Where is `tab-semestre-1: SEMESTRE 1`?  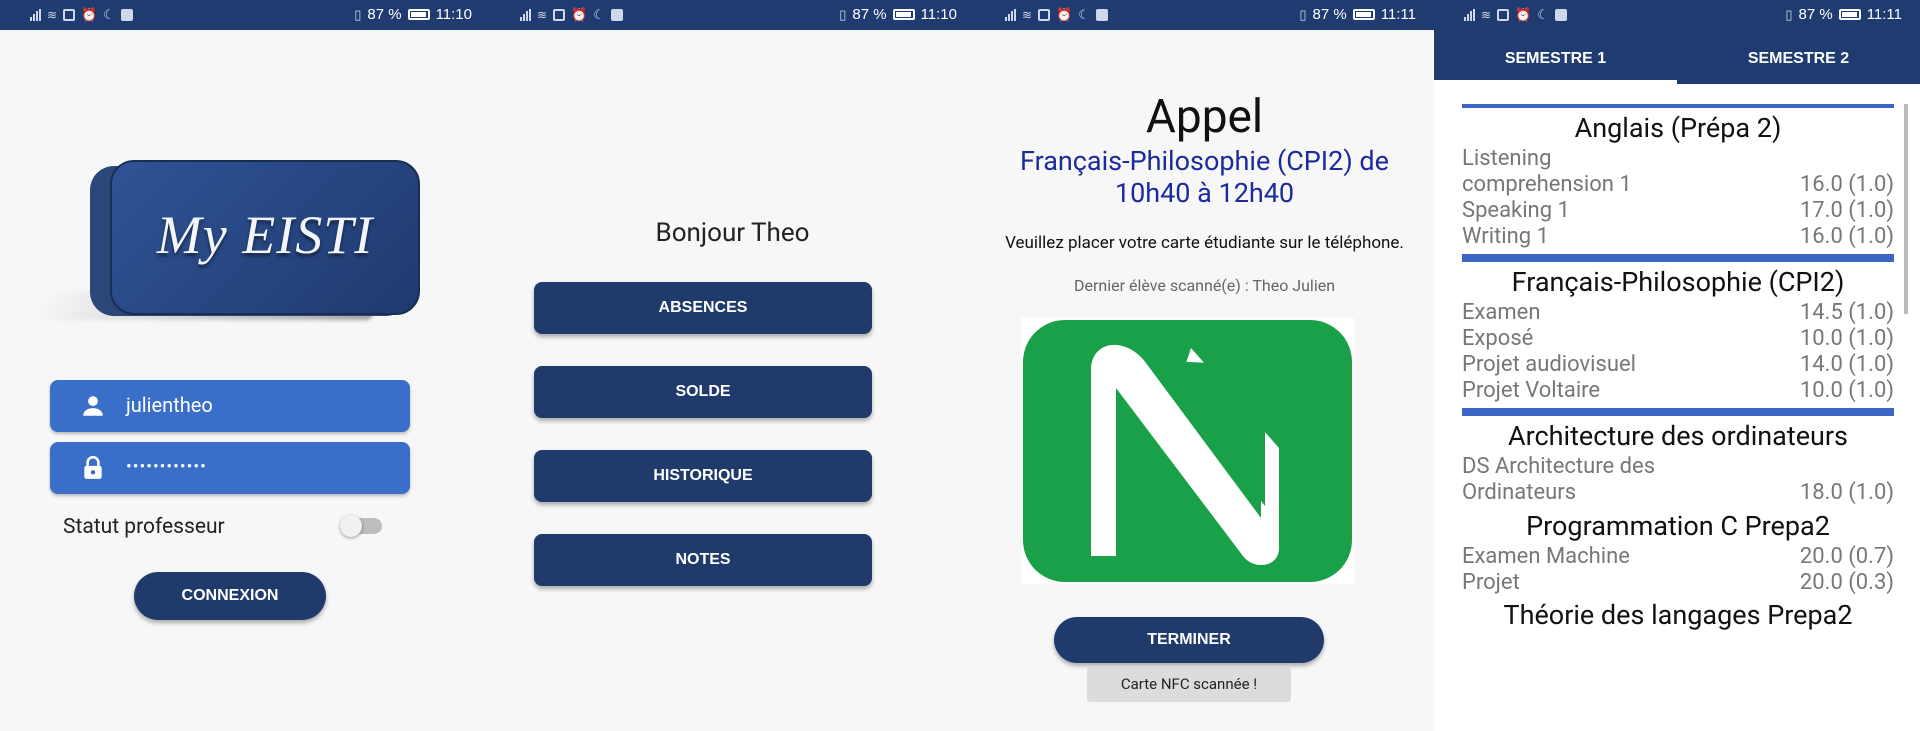
tab-semestre-1: SEMESTRE 1 is located at coordinates (1555, 57).